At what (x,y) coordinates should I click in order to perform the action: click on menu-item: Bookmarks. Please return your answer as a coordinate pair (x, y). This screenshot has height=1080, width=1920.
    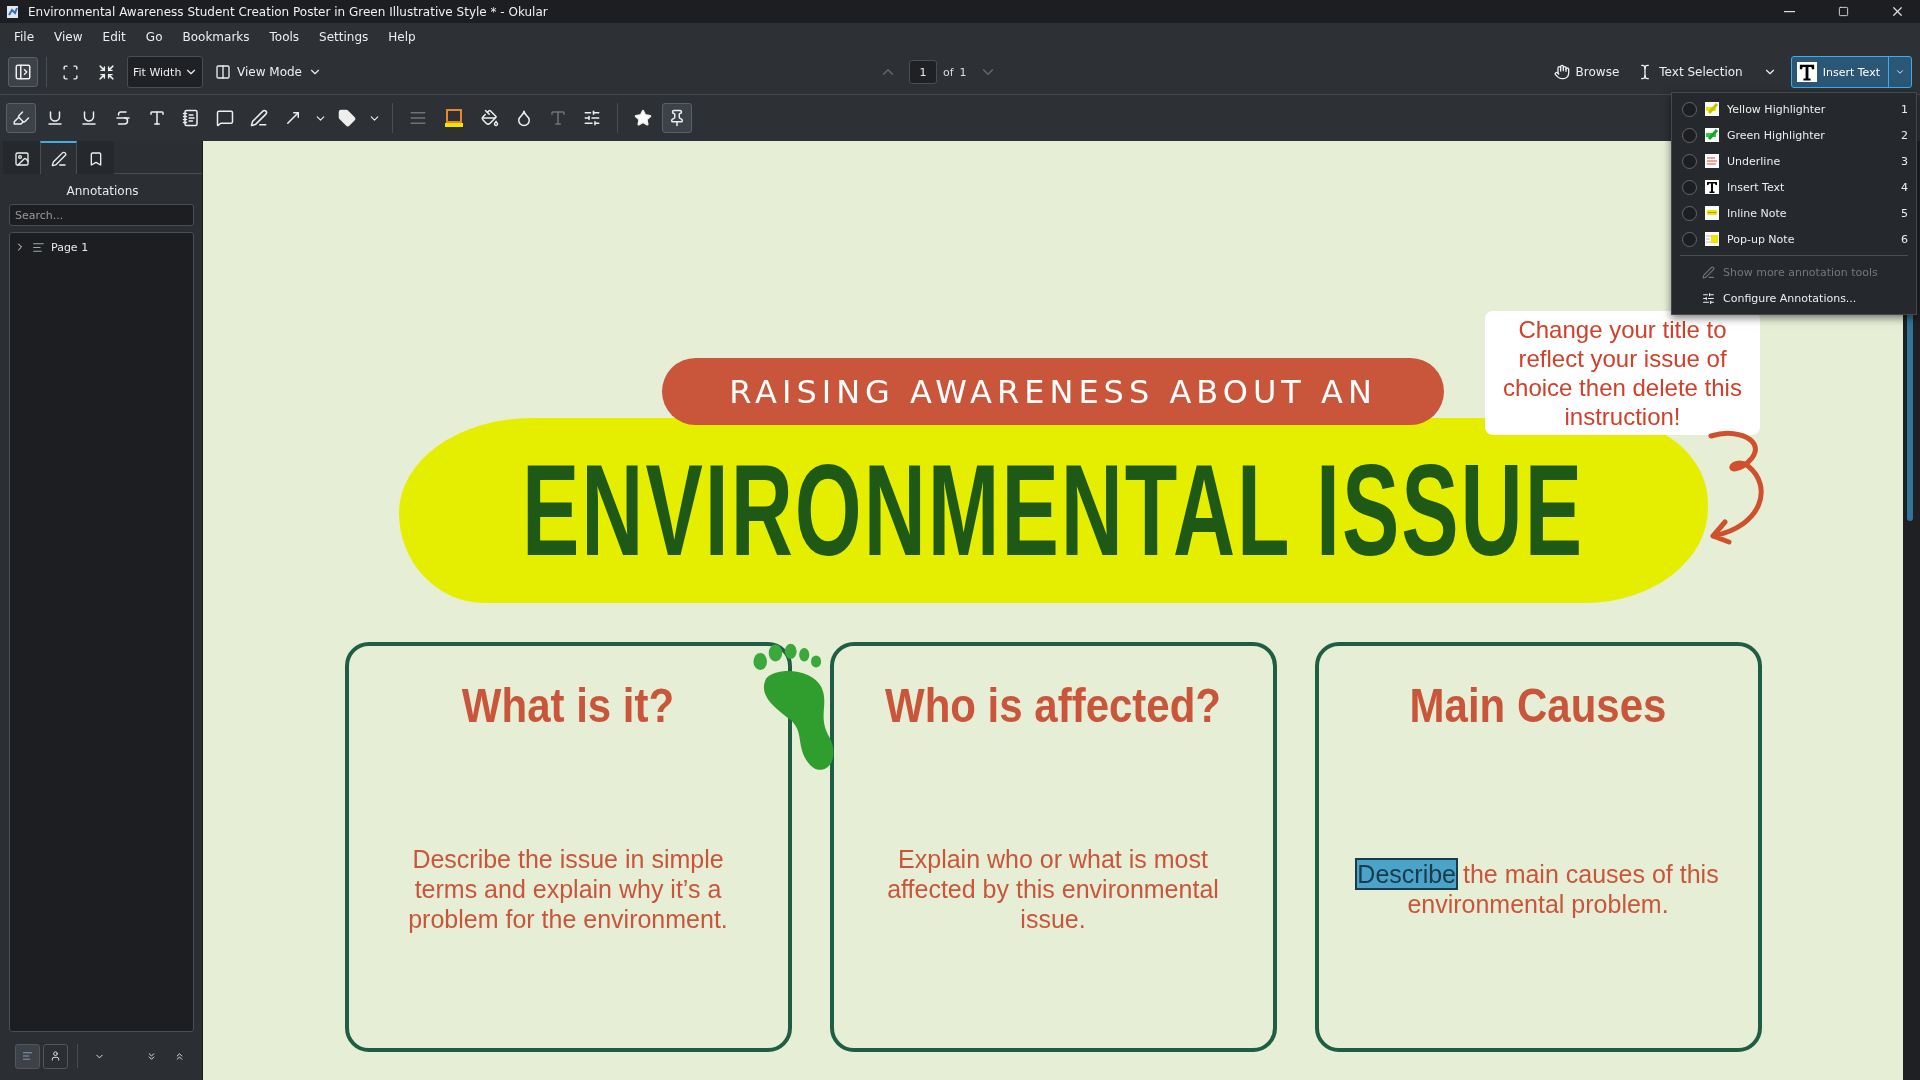
    Looking at the image, I should click on (216, 36).